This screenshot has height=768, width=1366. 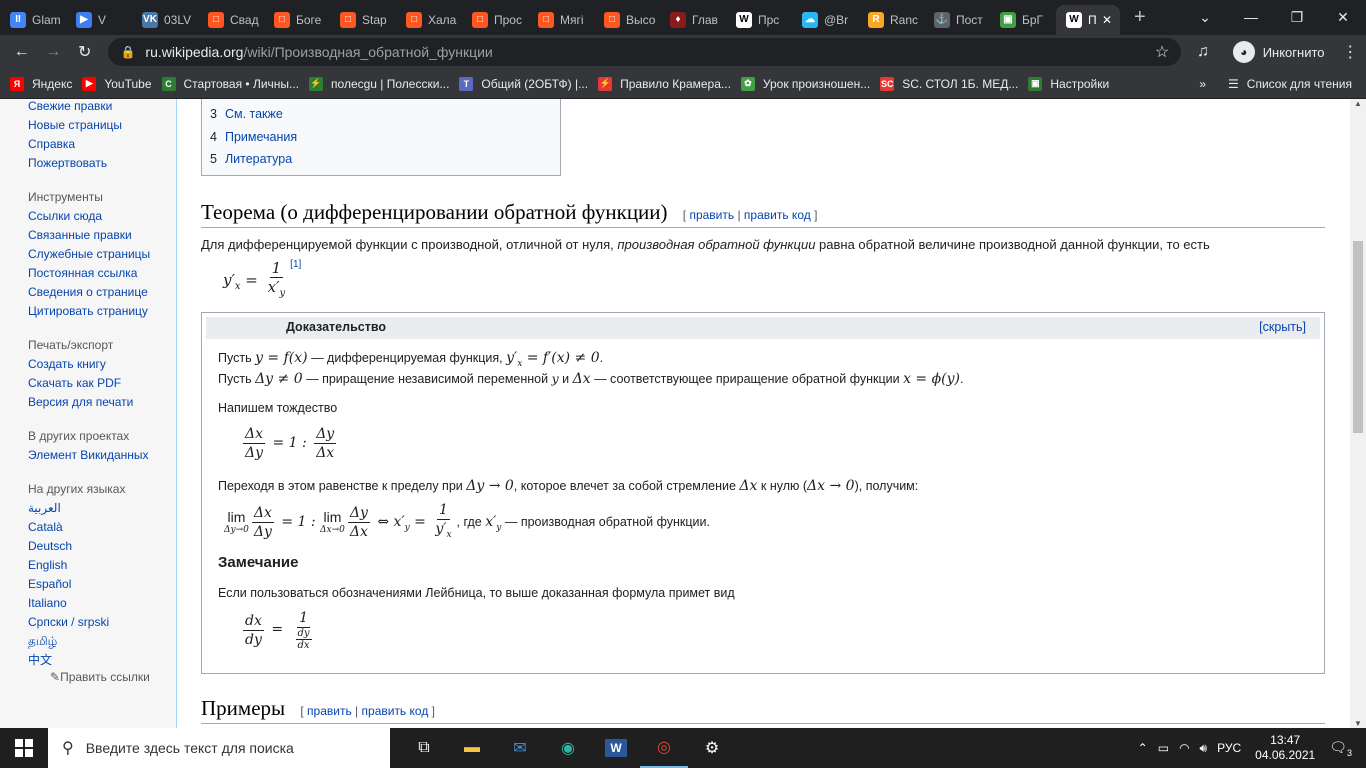 I want to click on browser-tab: □ Мягі, so click(x=561, y=20).